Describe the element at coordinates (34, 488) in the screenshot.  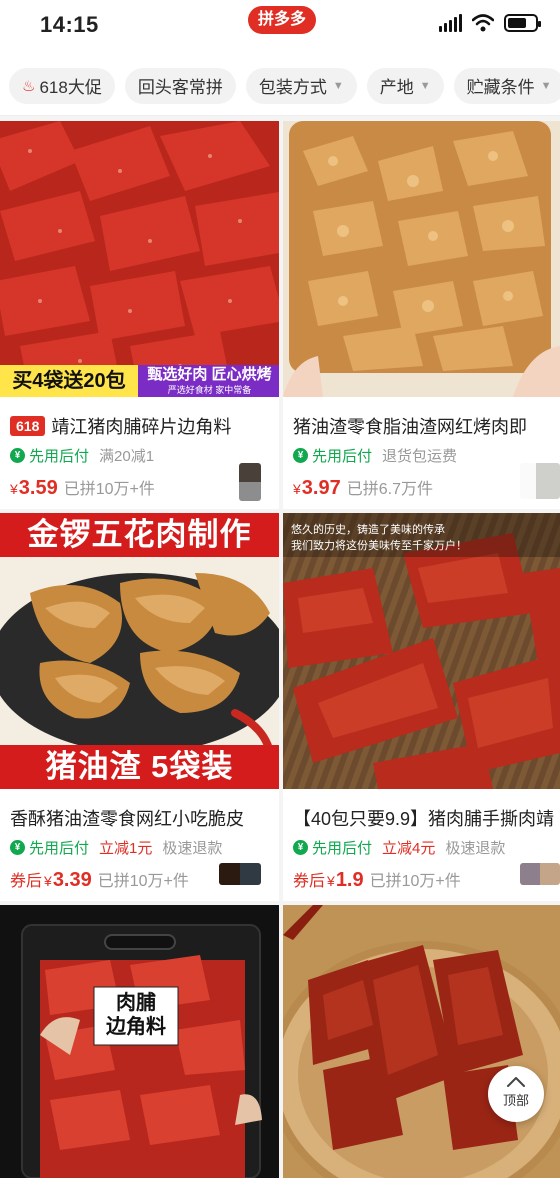
I see `product-price: ¥3.59` at that location.